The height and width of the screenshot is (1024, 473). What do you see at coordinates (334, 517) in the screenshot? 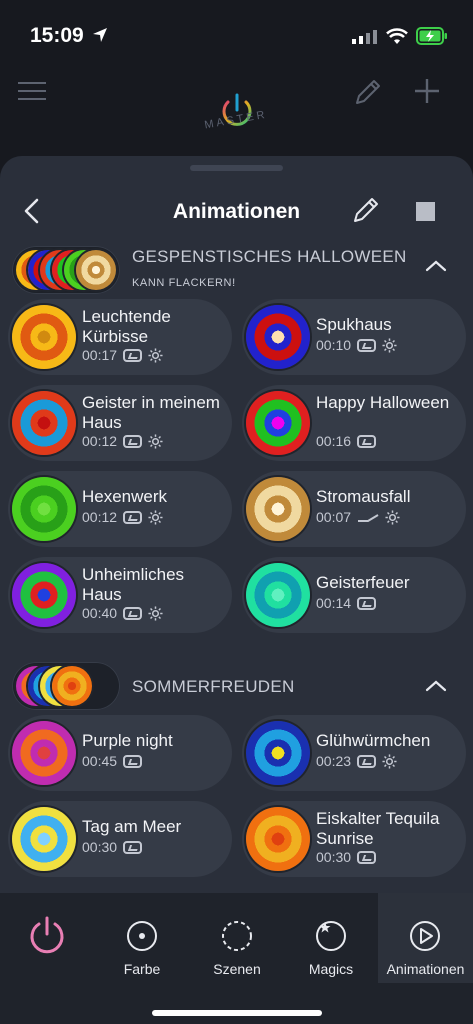
I see `animation-duration: 00:07` at bounding box center [334, 517].